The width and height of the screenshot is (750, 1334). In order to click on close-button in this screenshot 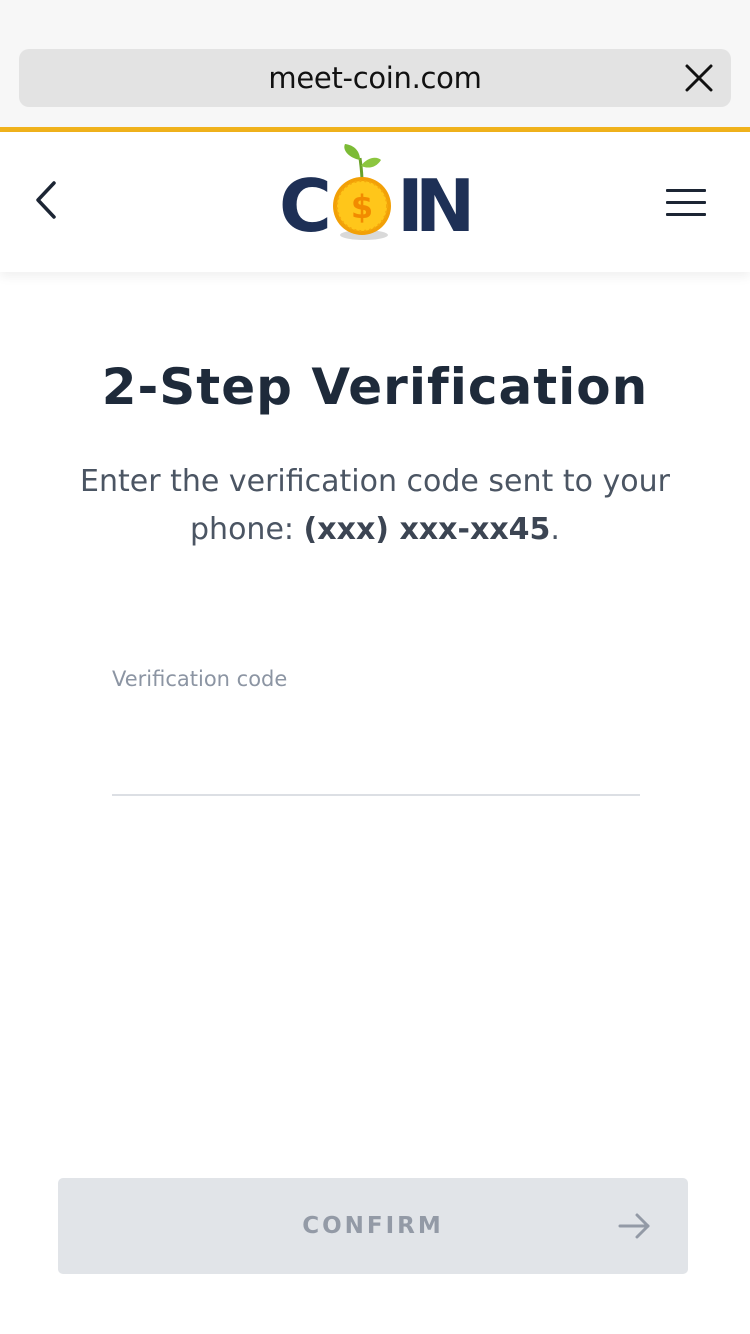, I will do `click(699, 78)`.